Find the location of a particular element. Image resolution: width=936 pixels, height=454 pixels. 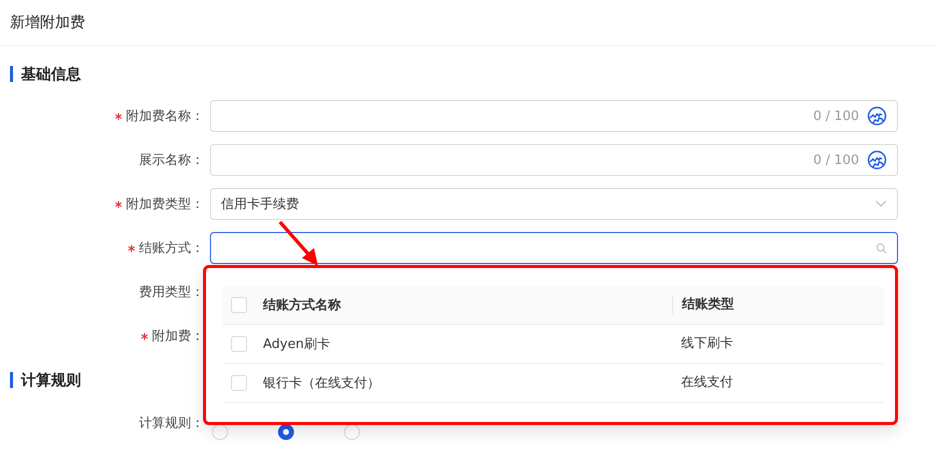

column-header: 结账类型 is located at coordinates (778, 305).